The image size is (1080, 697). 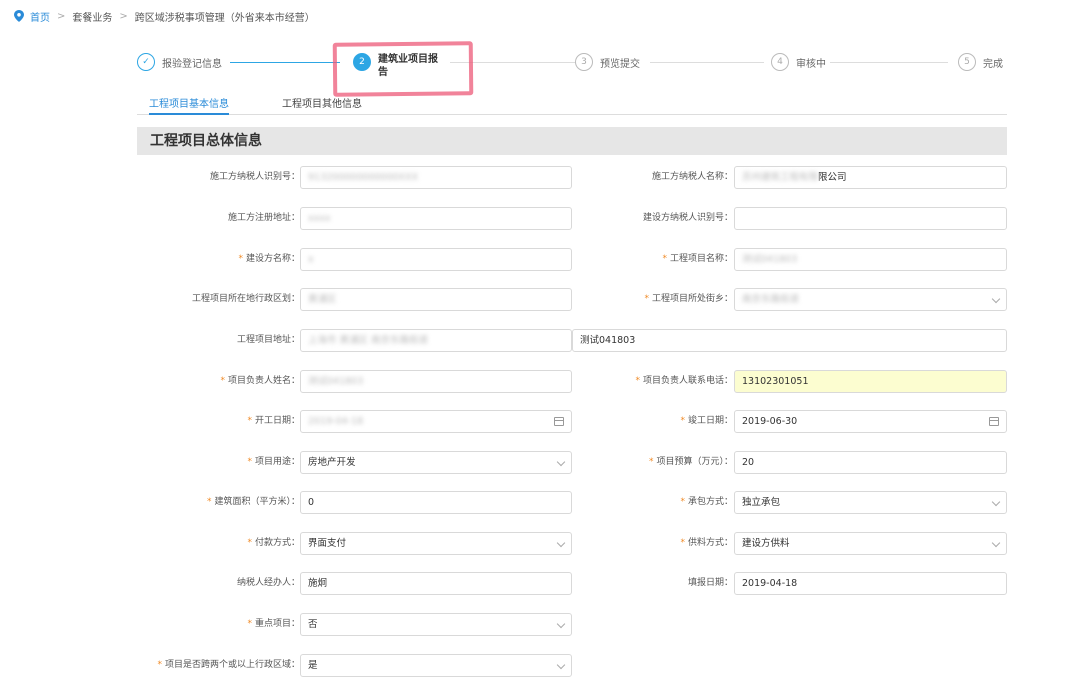 What do you see at coordinates (311, 259) in the screenshot?
I see `masked-value: x` at bounding box center [311, 259].